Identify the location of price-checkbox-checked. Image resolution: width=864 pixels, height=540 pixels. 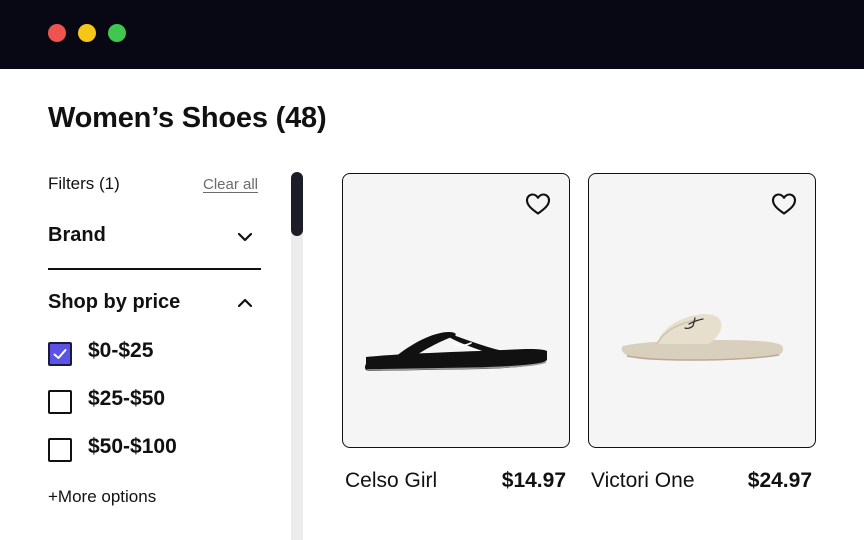
(60, 354).